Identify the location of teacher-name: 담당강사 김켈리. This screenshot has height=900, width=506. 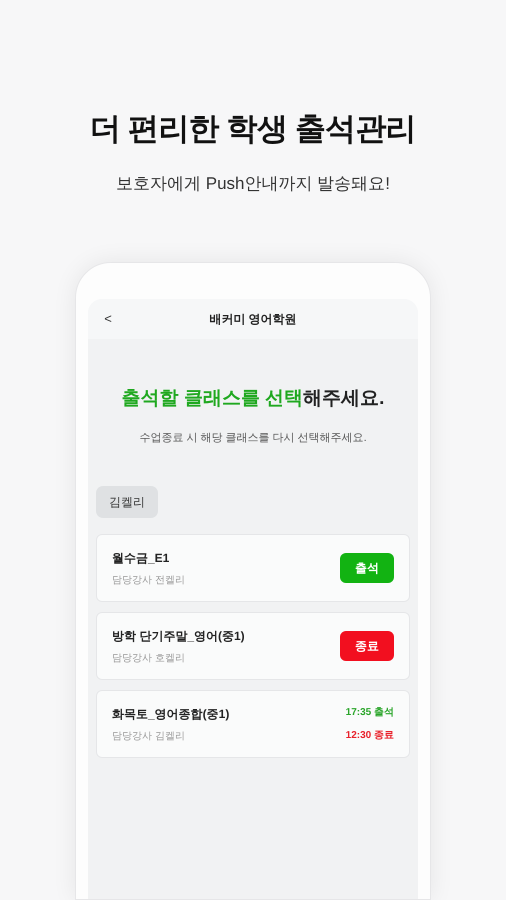
(149, 737).